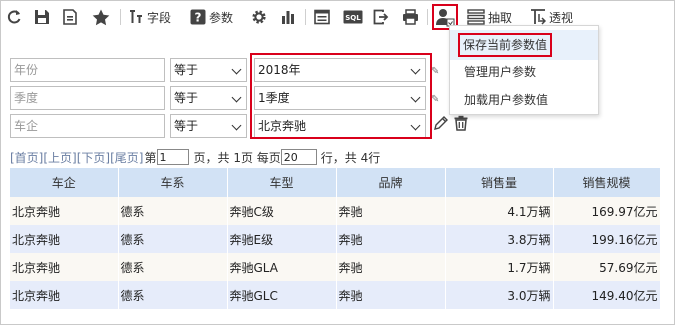 The height and width of the screenshot is (325, 675). I want to click on refresh-button, so click(14, 17).